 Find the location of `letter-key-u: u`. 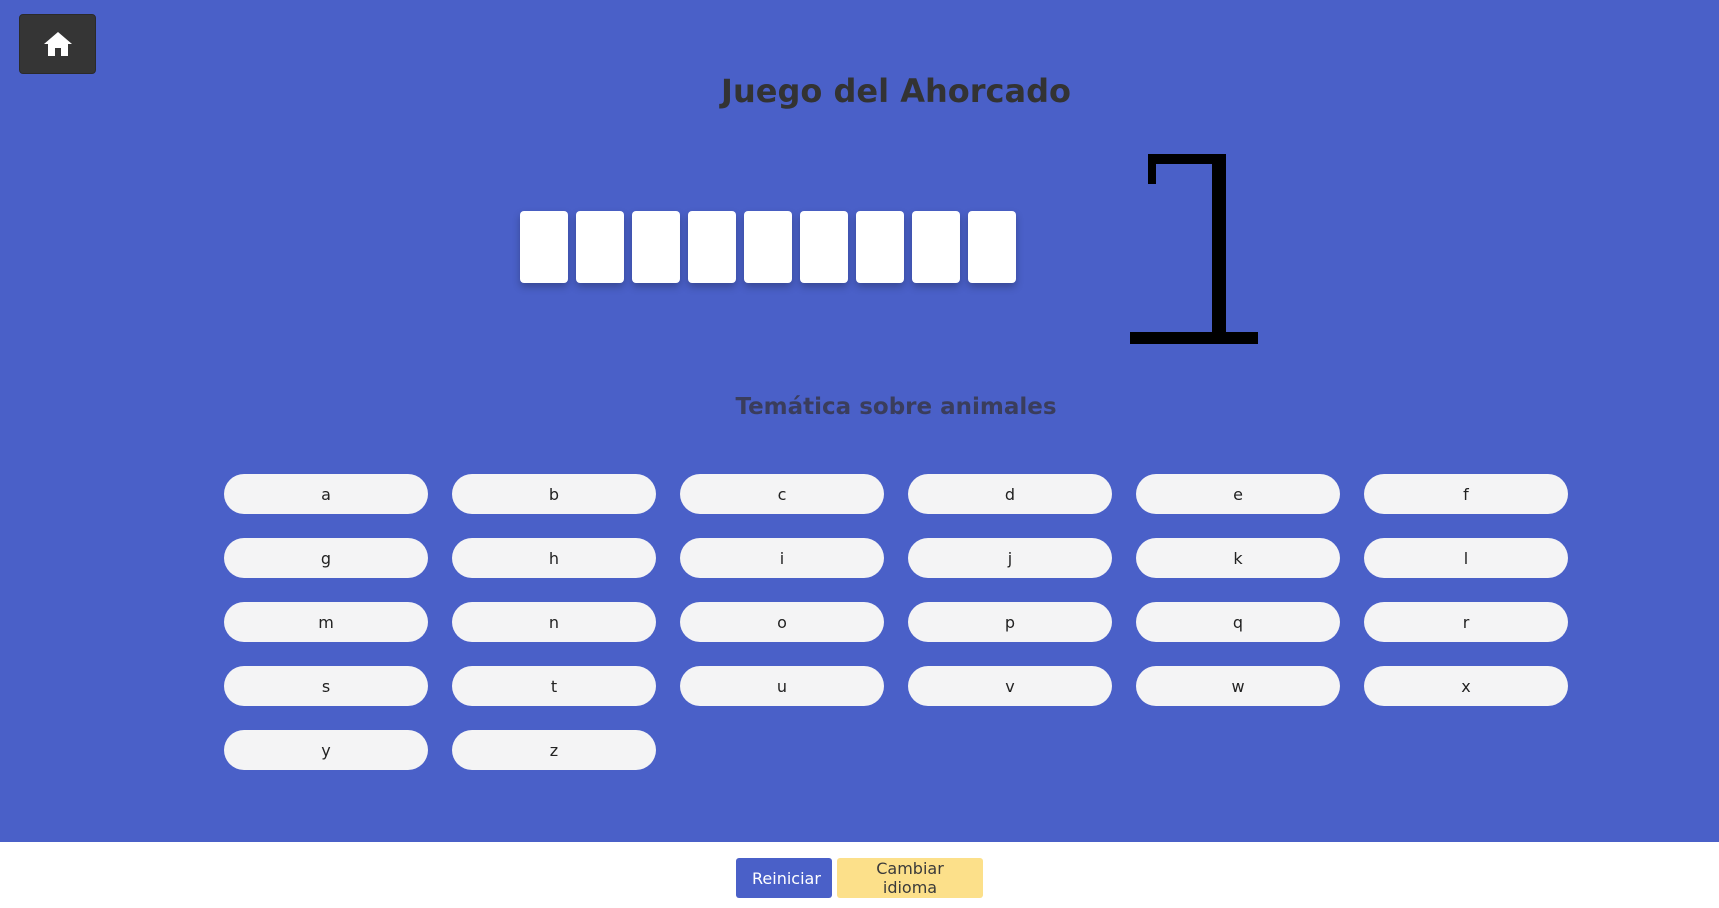

letter-key-u: u is located at coordinates (782, 686).